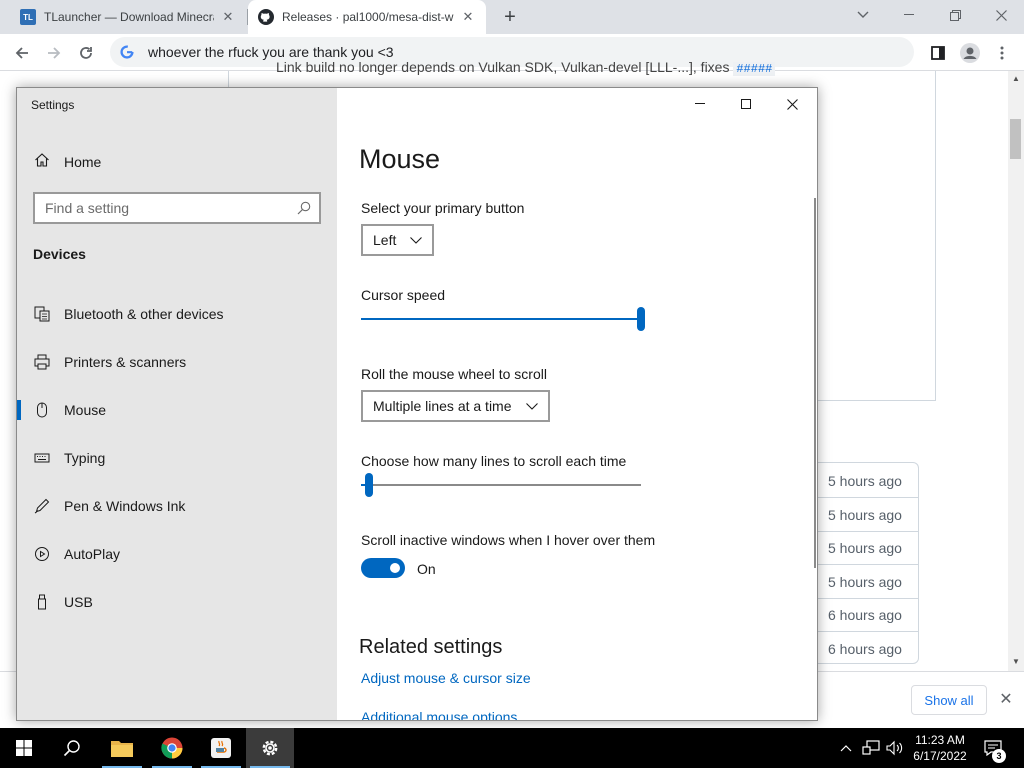 The image size is (1024, 768). What do you see at coordinates (78, 602) in the screenshot?
I see `sidebar-item-label: USB` at bounding box center [78, 602].